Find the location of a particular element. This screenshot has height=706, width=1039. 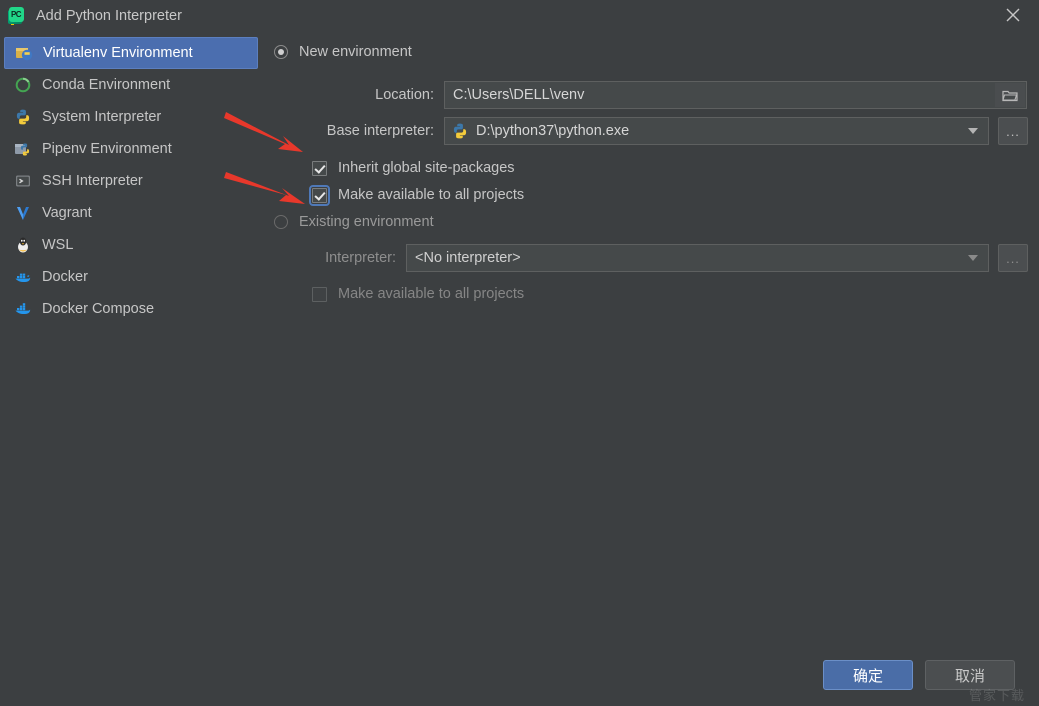

interpreter-label: Interpreter: is located at coordinates (360, 258).